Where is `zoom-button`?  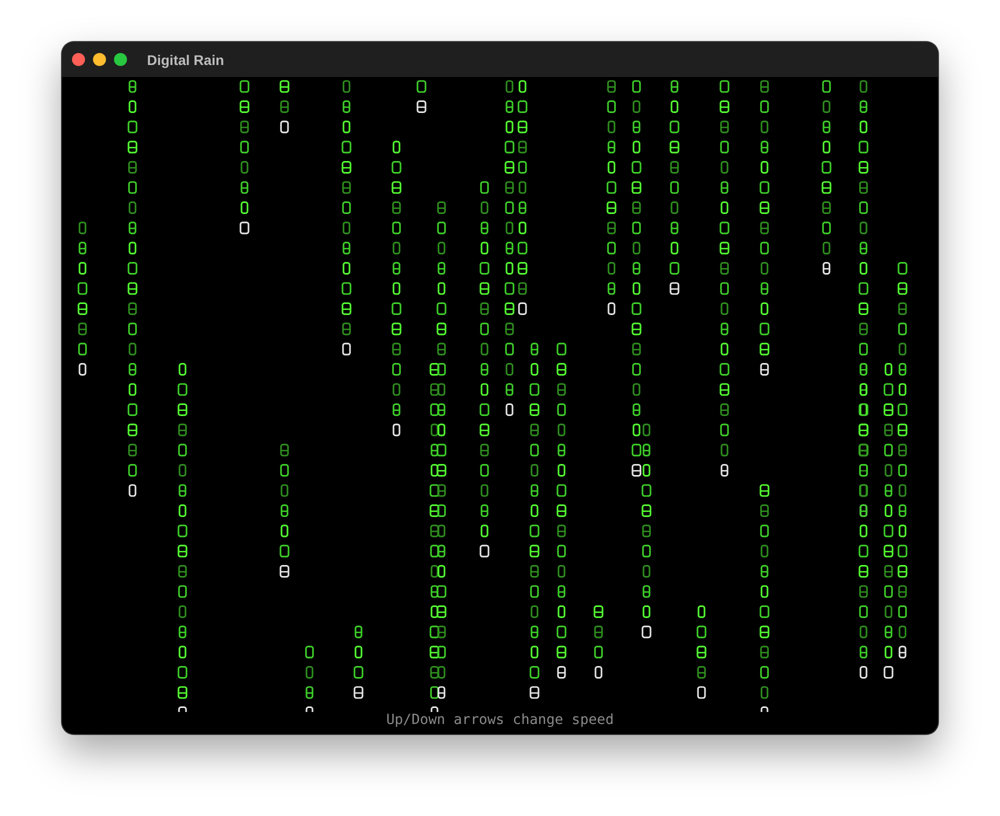 zoom-button is located at coordinates (120, 59).